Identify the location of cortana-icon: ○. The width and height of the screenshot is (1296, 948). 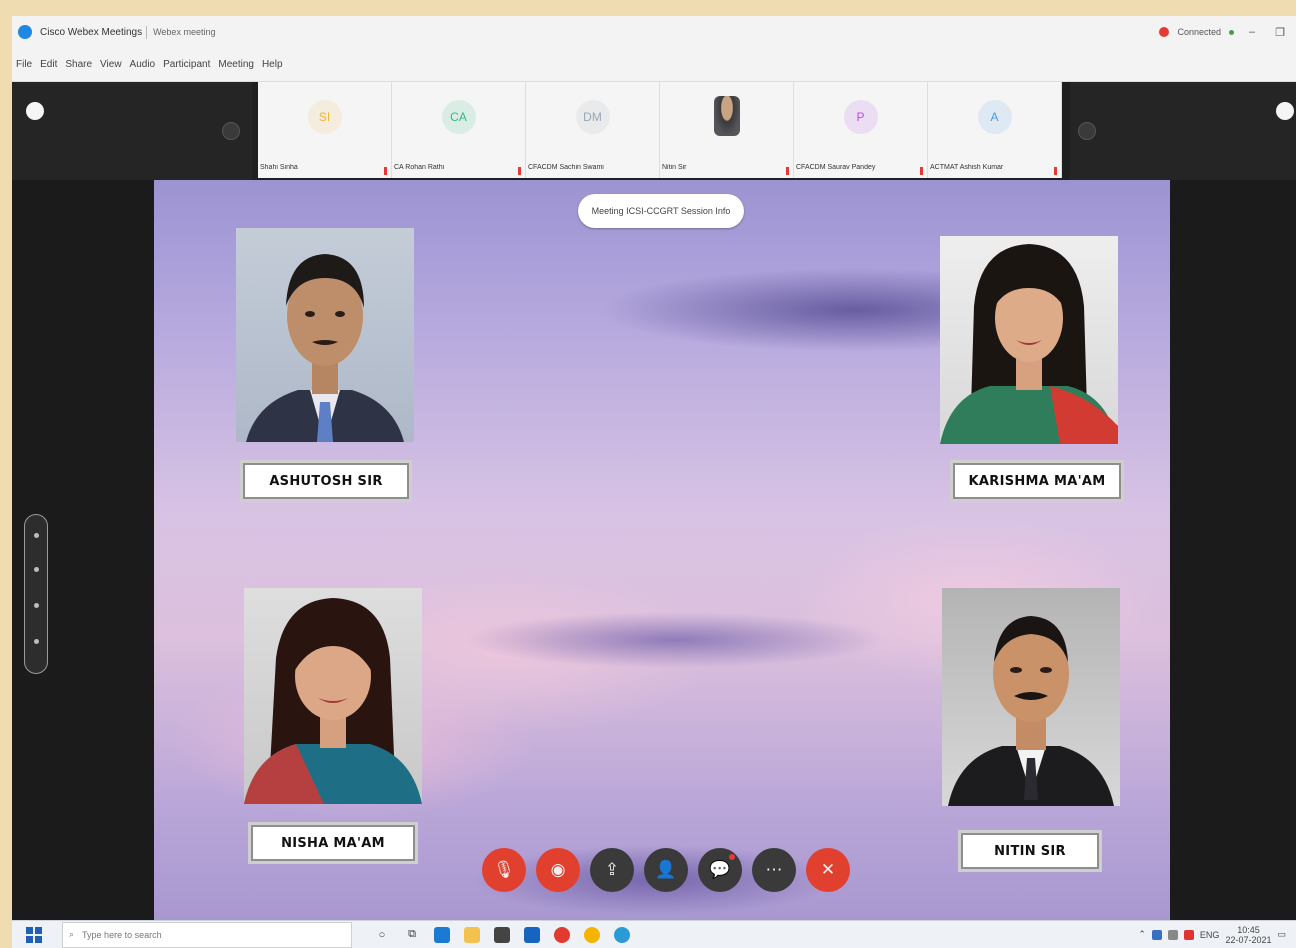
(382, 935).